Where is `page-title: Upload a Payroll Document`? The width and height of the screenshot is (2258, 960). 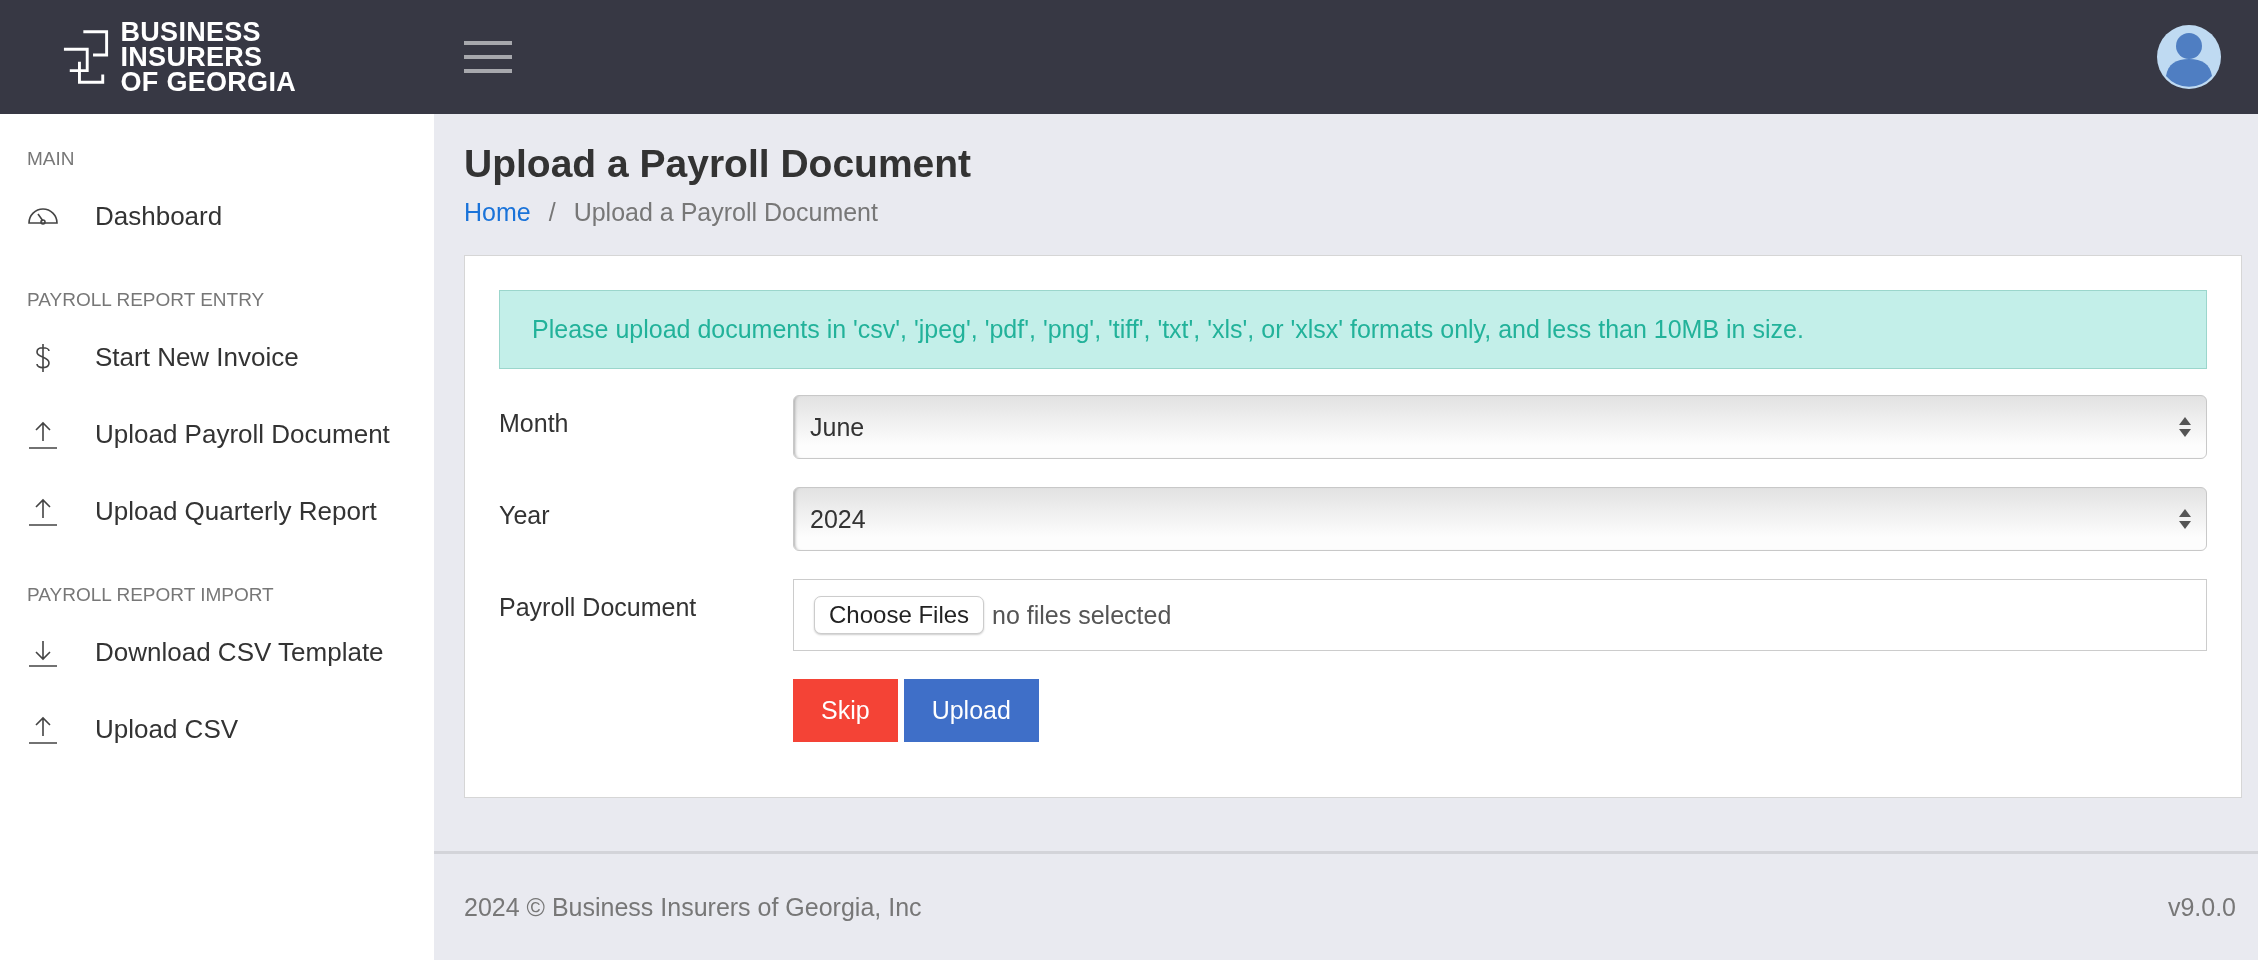
page-title: Upload a Payroll Document is located at coordinates (718, 164).